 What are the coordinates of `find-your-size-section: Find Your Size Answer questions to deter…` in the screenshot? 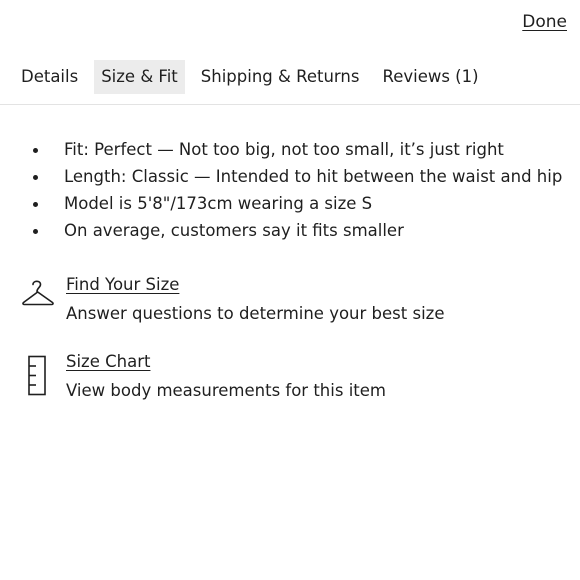 It's located at (232, 299).